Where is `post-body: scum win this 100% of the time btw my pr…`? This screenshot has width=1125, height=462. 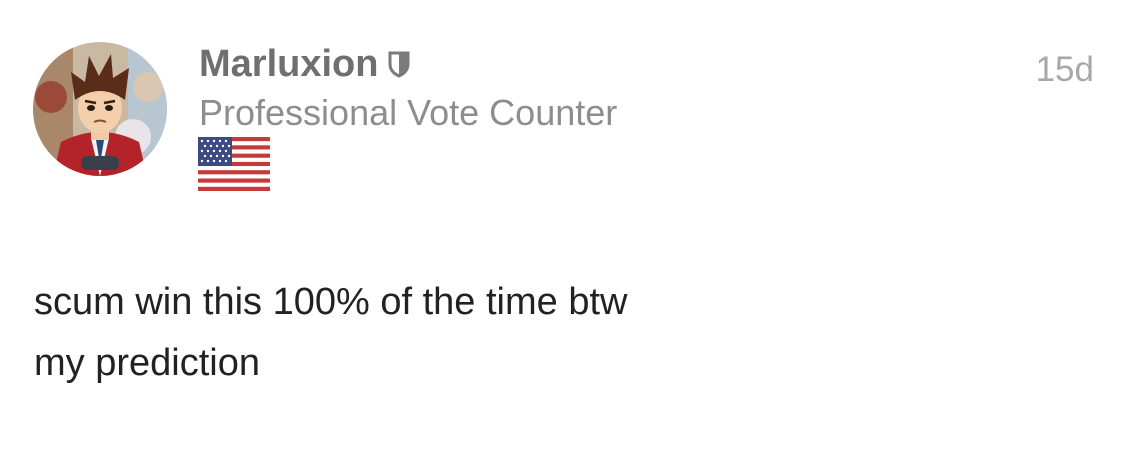
post-body: scum win this 100% of the time btw my pr… is located at coordinates (330, 333).